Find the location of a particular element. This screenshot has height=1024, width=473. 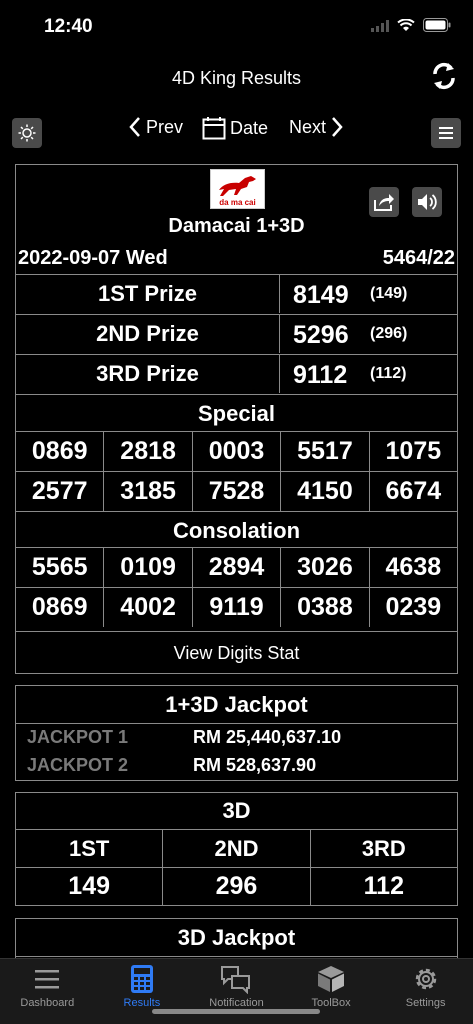

jackpot-label: JACKPOT 2 is located at coordinates (78, 765).